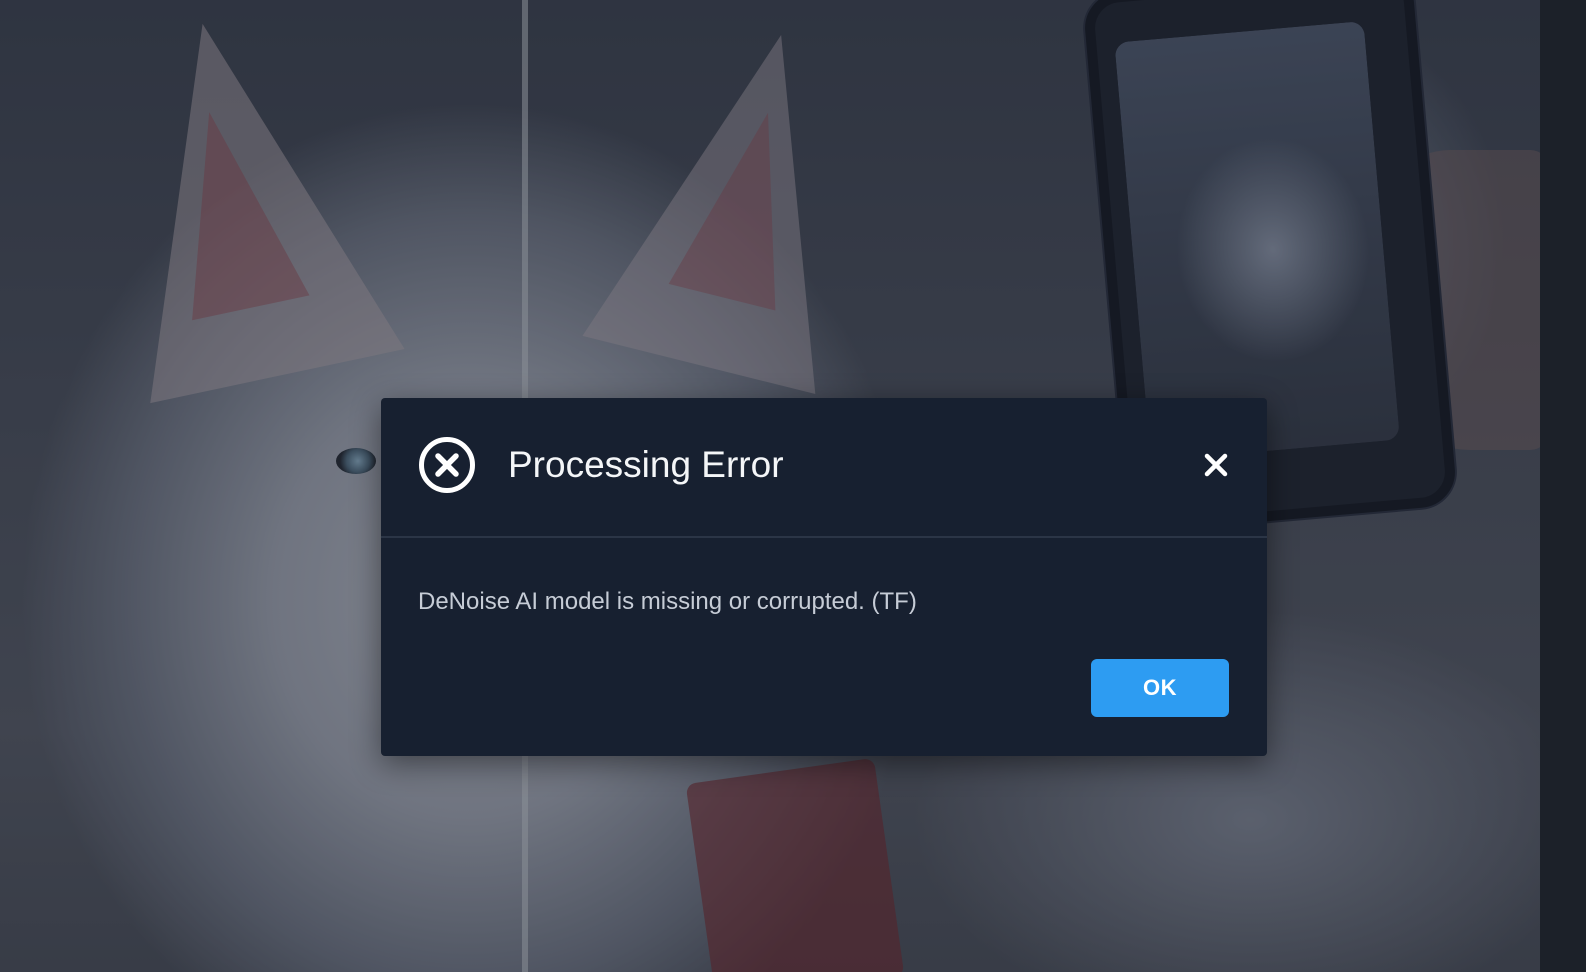 This screenshot has width=1586, height=972. What do you see at coordinates (646, 464) in the screenshot?
I see `dialog-title: Processing Error` at bounding box center [646, 464].